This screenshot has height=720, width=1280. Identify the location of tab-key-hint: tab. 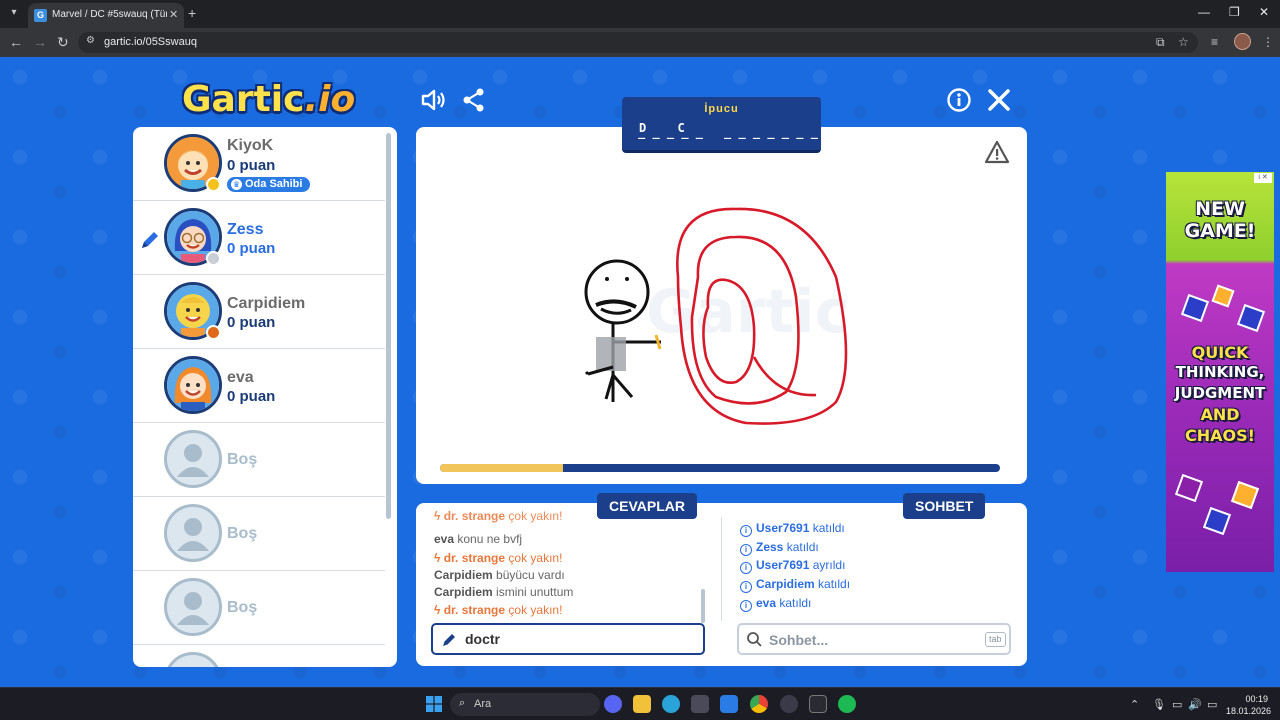
(995, 639).